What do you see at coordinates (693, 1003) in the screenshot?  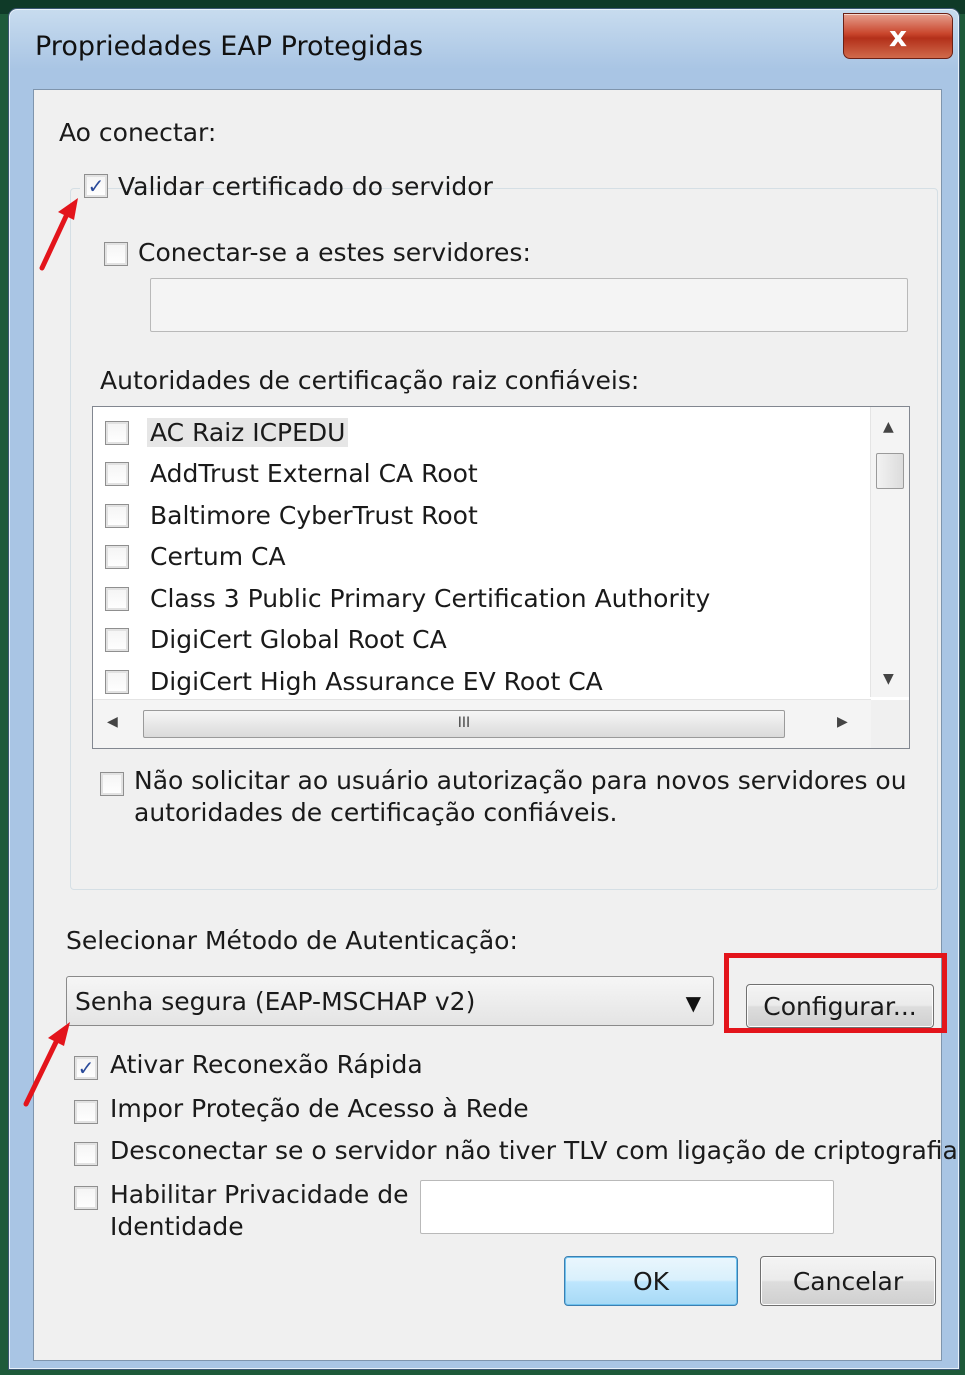 I see `dropdown-arrow-icon: ▼` at bounding box center [693, 1003].